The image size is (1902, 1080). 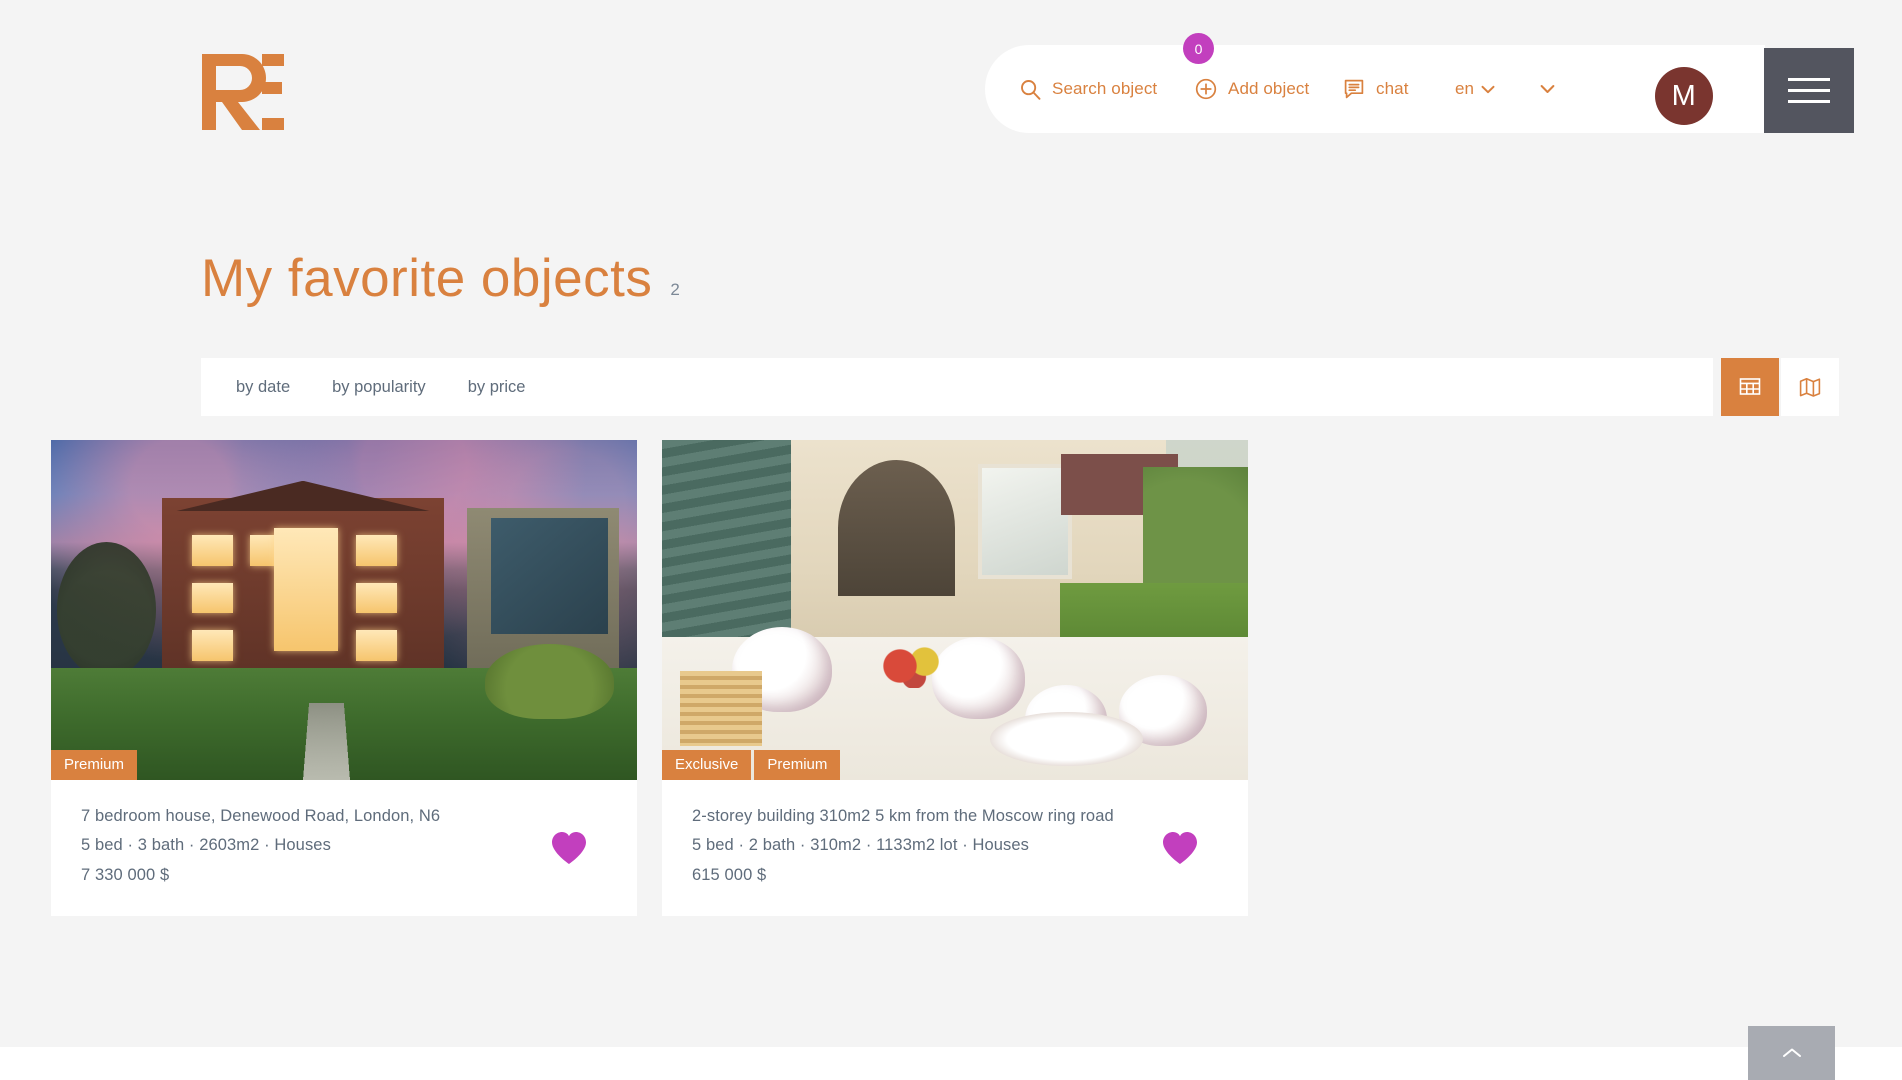 What do you see at coordinates (675, 289) in the screenshot?
I see `favorites-count: 2` at bounding box center [675, 289].